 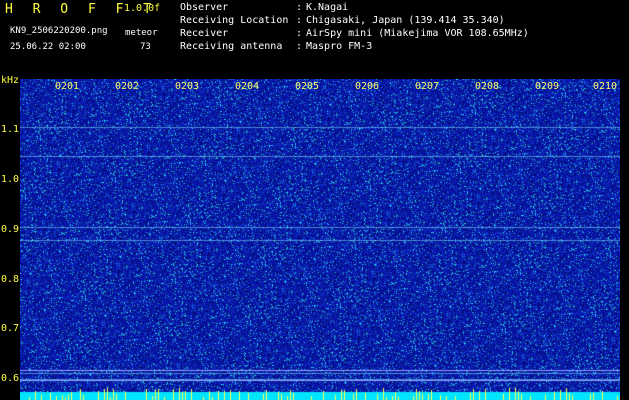 What do you see at coordinates (145, 47) in the screenshot?
I see `meteor-count-value: 73` at bounding box center [145, 47].